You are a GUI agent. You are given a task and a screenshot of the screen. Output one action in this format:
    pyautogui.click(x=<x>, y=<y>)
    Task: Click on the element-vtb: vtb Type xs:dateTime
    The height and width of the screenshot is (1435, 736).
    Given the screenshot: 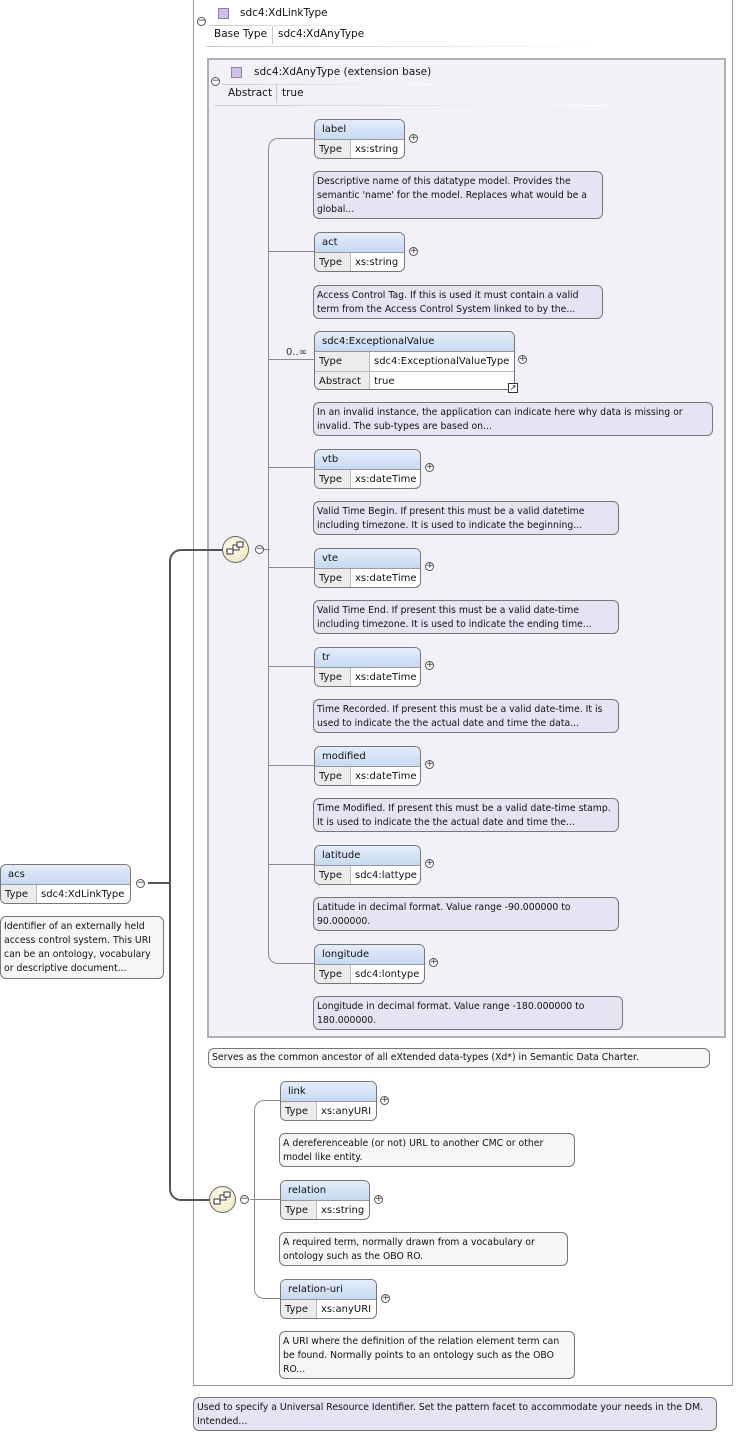 What is the action you would take?
    pyautogui.click(x=367, y=469)
    